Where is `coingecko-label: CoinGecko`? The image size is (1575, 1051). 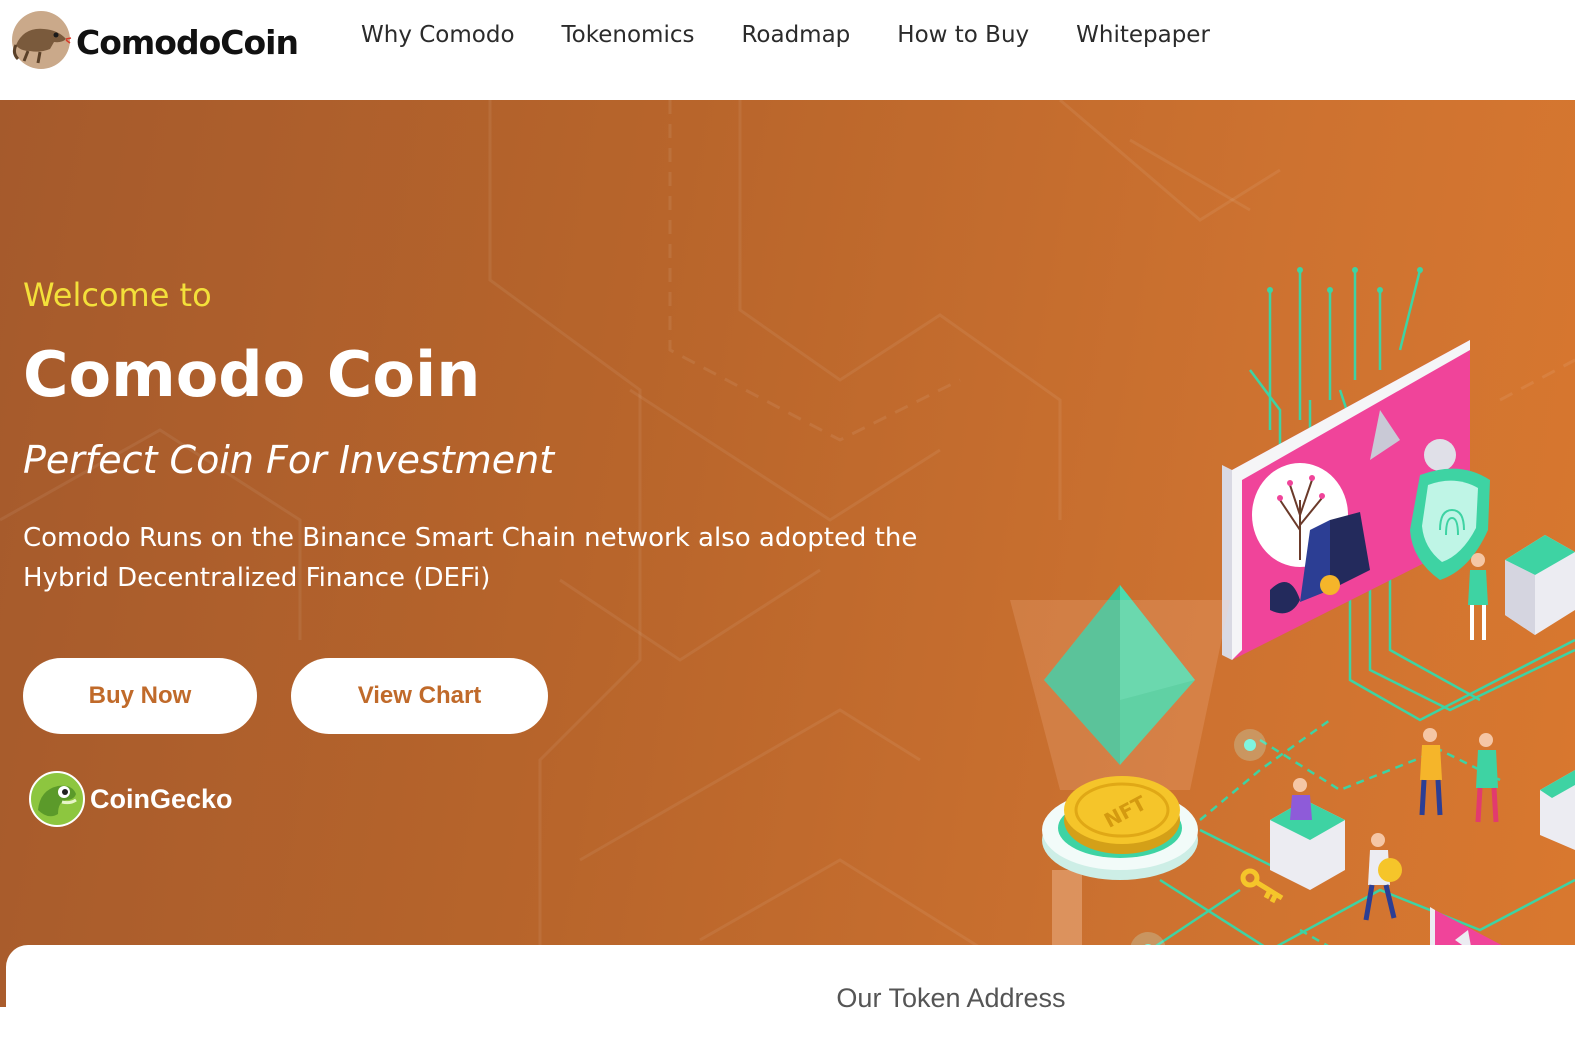 coingecko-label: CoinGecko is located at coordinates (161, 798).